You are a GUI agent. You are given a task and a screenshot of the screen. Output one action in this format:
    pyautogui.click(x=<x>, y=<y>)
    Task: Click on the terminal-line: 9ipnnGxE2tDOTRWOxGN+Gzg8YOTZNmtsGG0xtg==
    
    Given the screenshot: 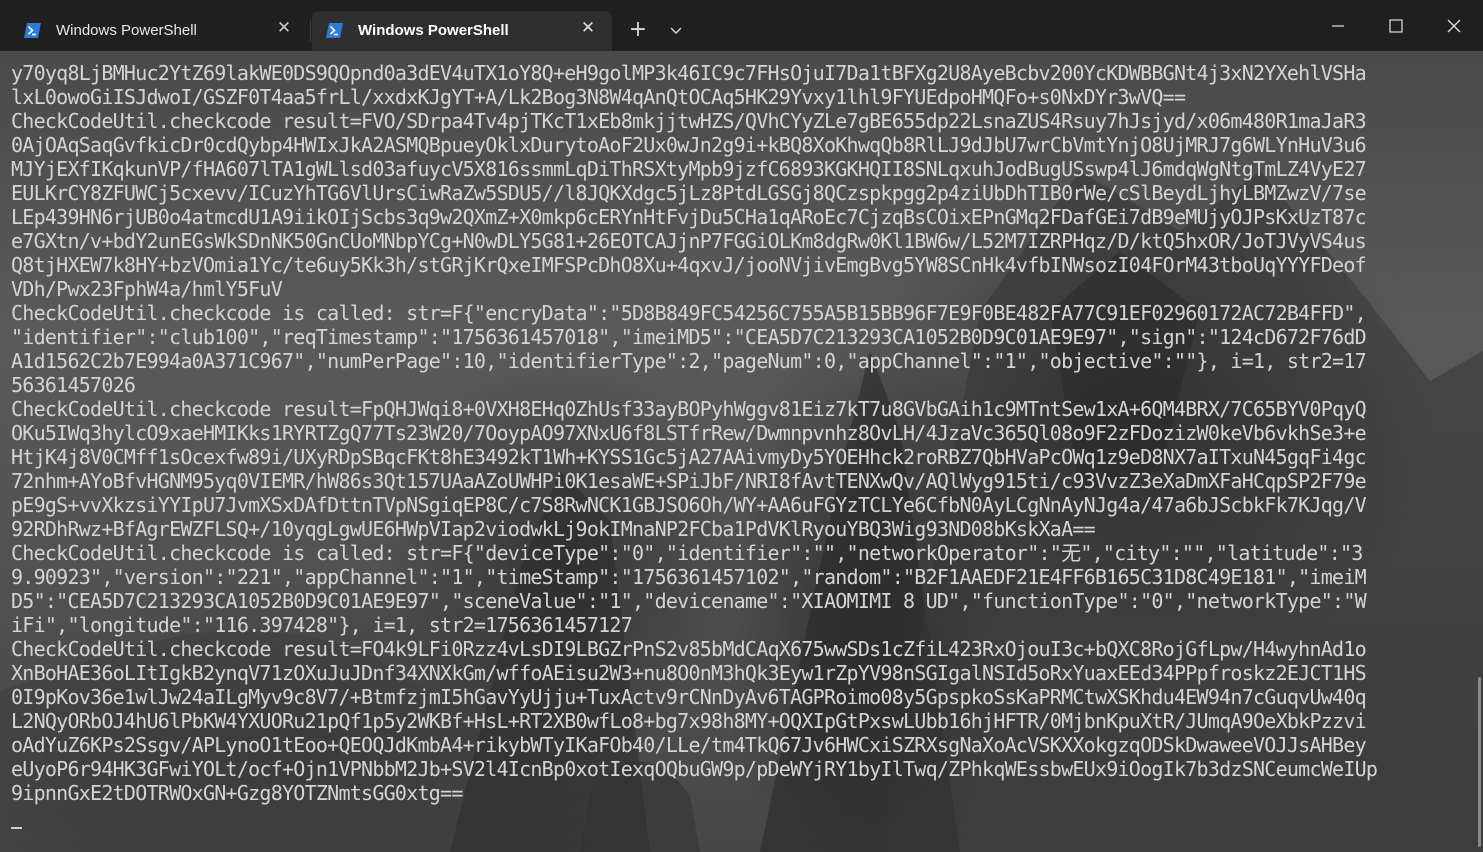 What is the action you would take?
    pyautogui.click(x=237, y=793)
    